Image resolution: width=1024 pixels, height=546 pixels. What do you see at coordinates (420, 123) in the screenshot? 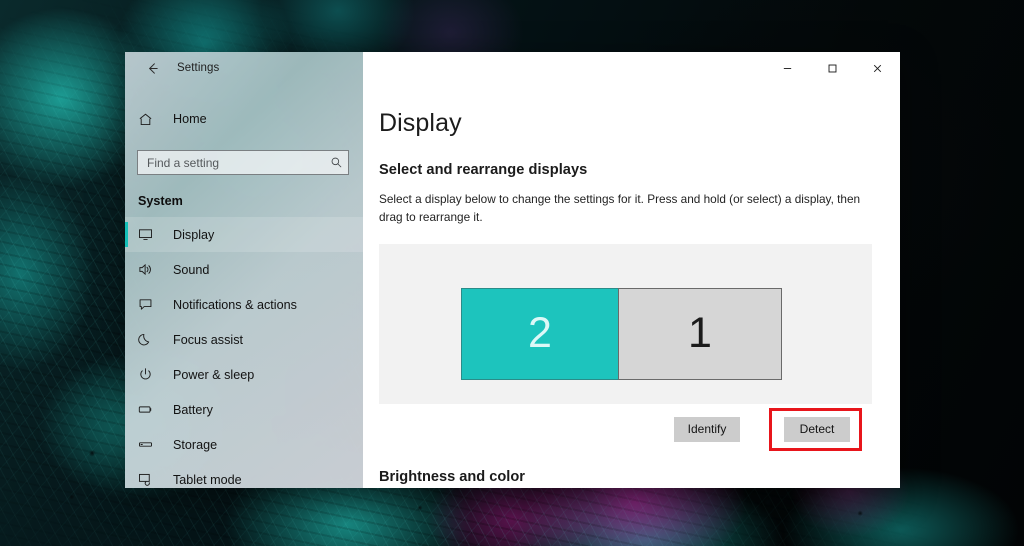
I see `page-title: Display` at bounding box center [420, 123].